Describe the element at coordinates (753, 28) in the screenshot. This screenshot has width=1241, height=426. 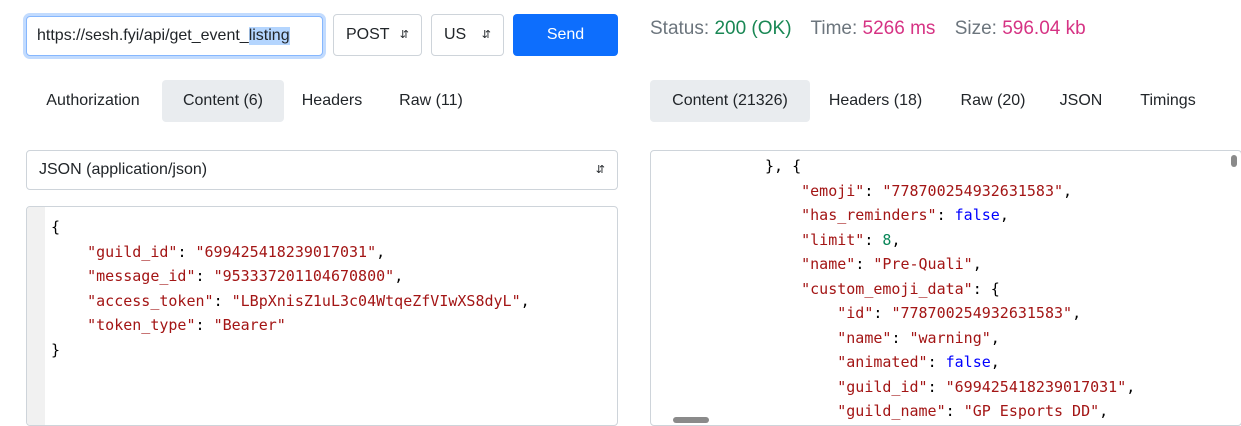
I see `status-value: 200 (OK)` at that location.